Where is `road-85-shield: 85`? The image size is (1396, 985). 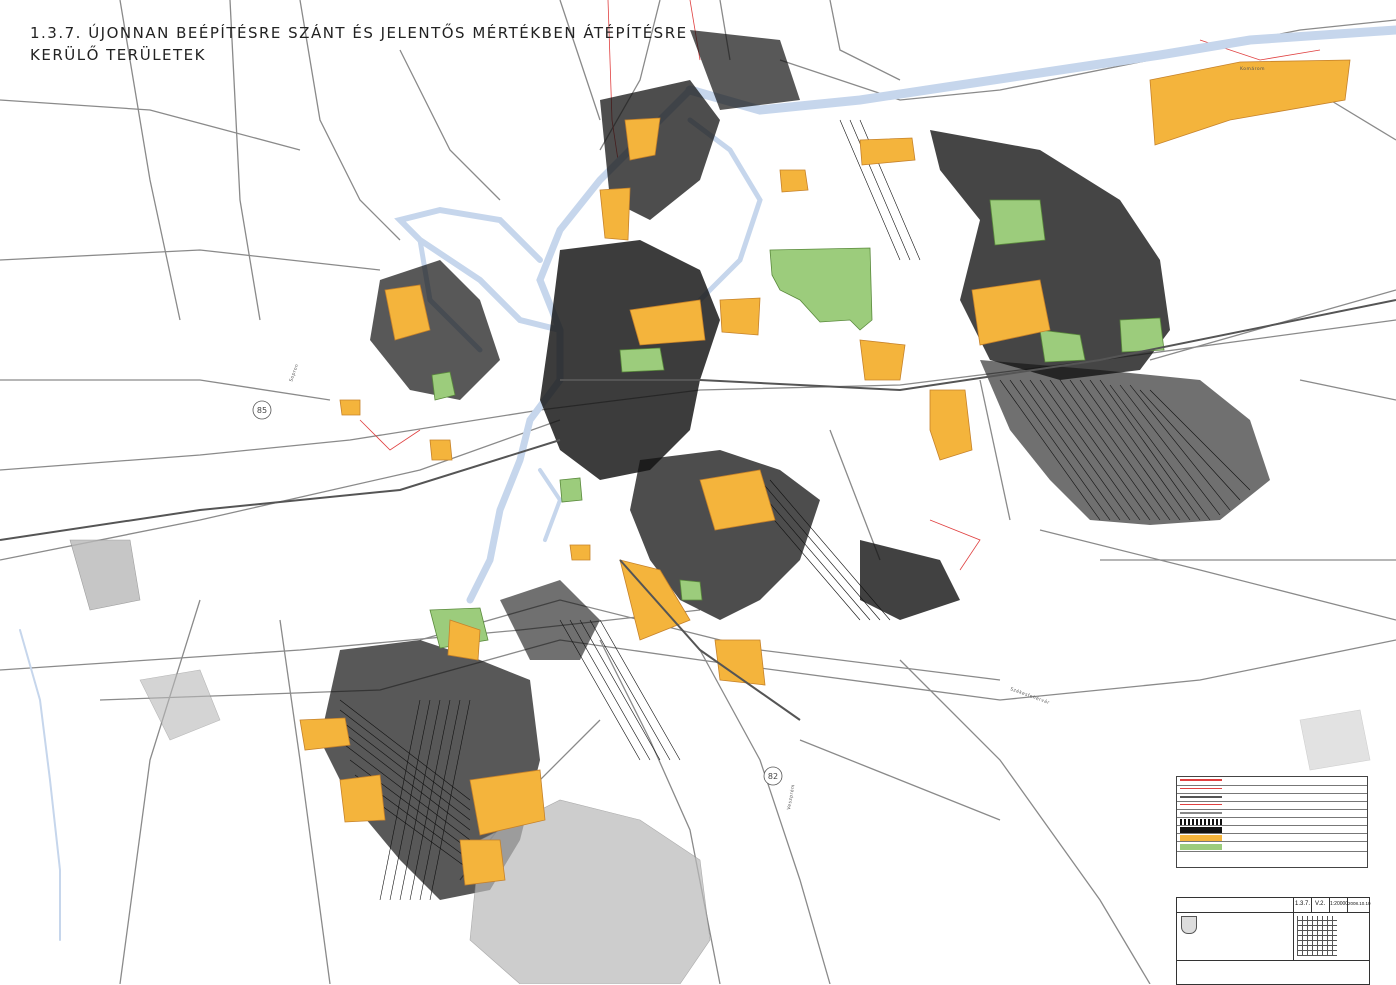 road-85-shield: 85 is located at coordinates (262, 410).